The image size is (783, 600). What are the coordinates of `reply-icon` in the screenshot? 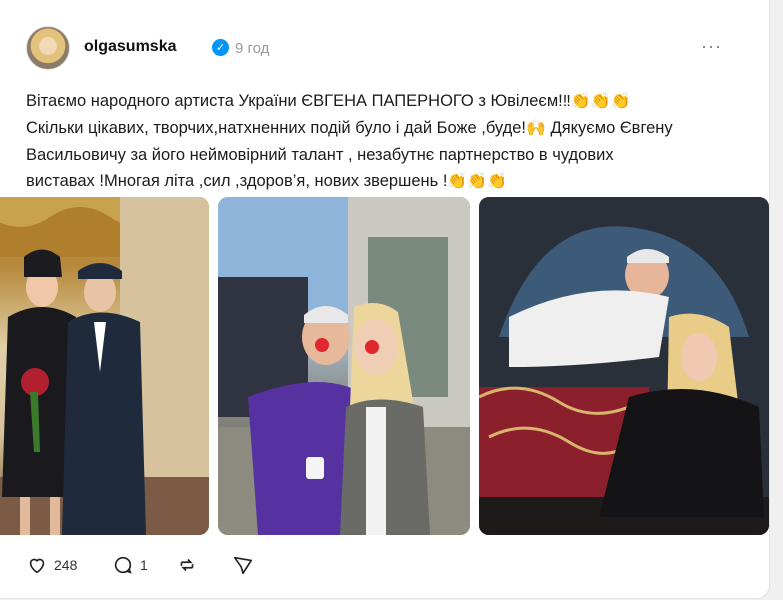 It's located at (123, 565).